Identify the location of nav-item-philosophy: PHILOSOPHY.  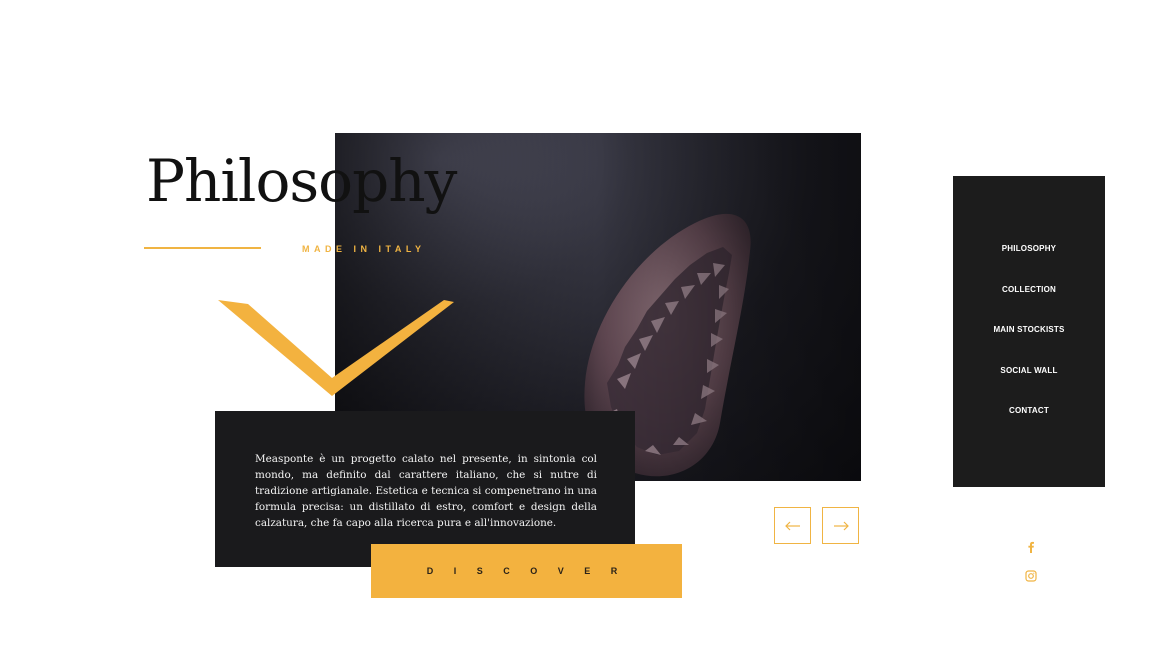
(1029, 264).